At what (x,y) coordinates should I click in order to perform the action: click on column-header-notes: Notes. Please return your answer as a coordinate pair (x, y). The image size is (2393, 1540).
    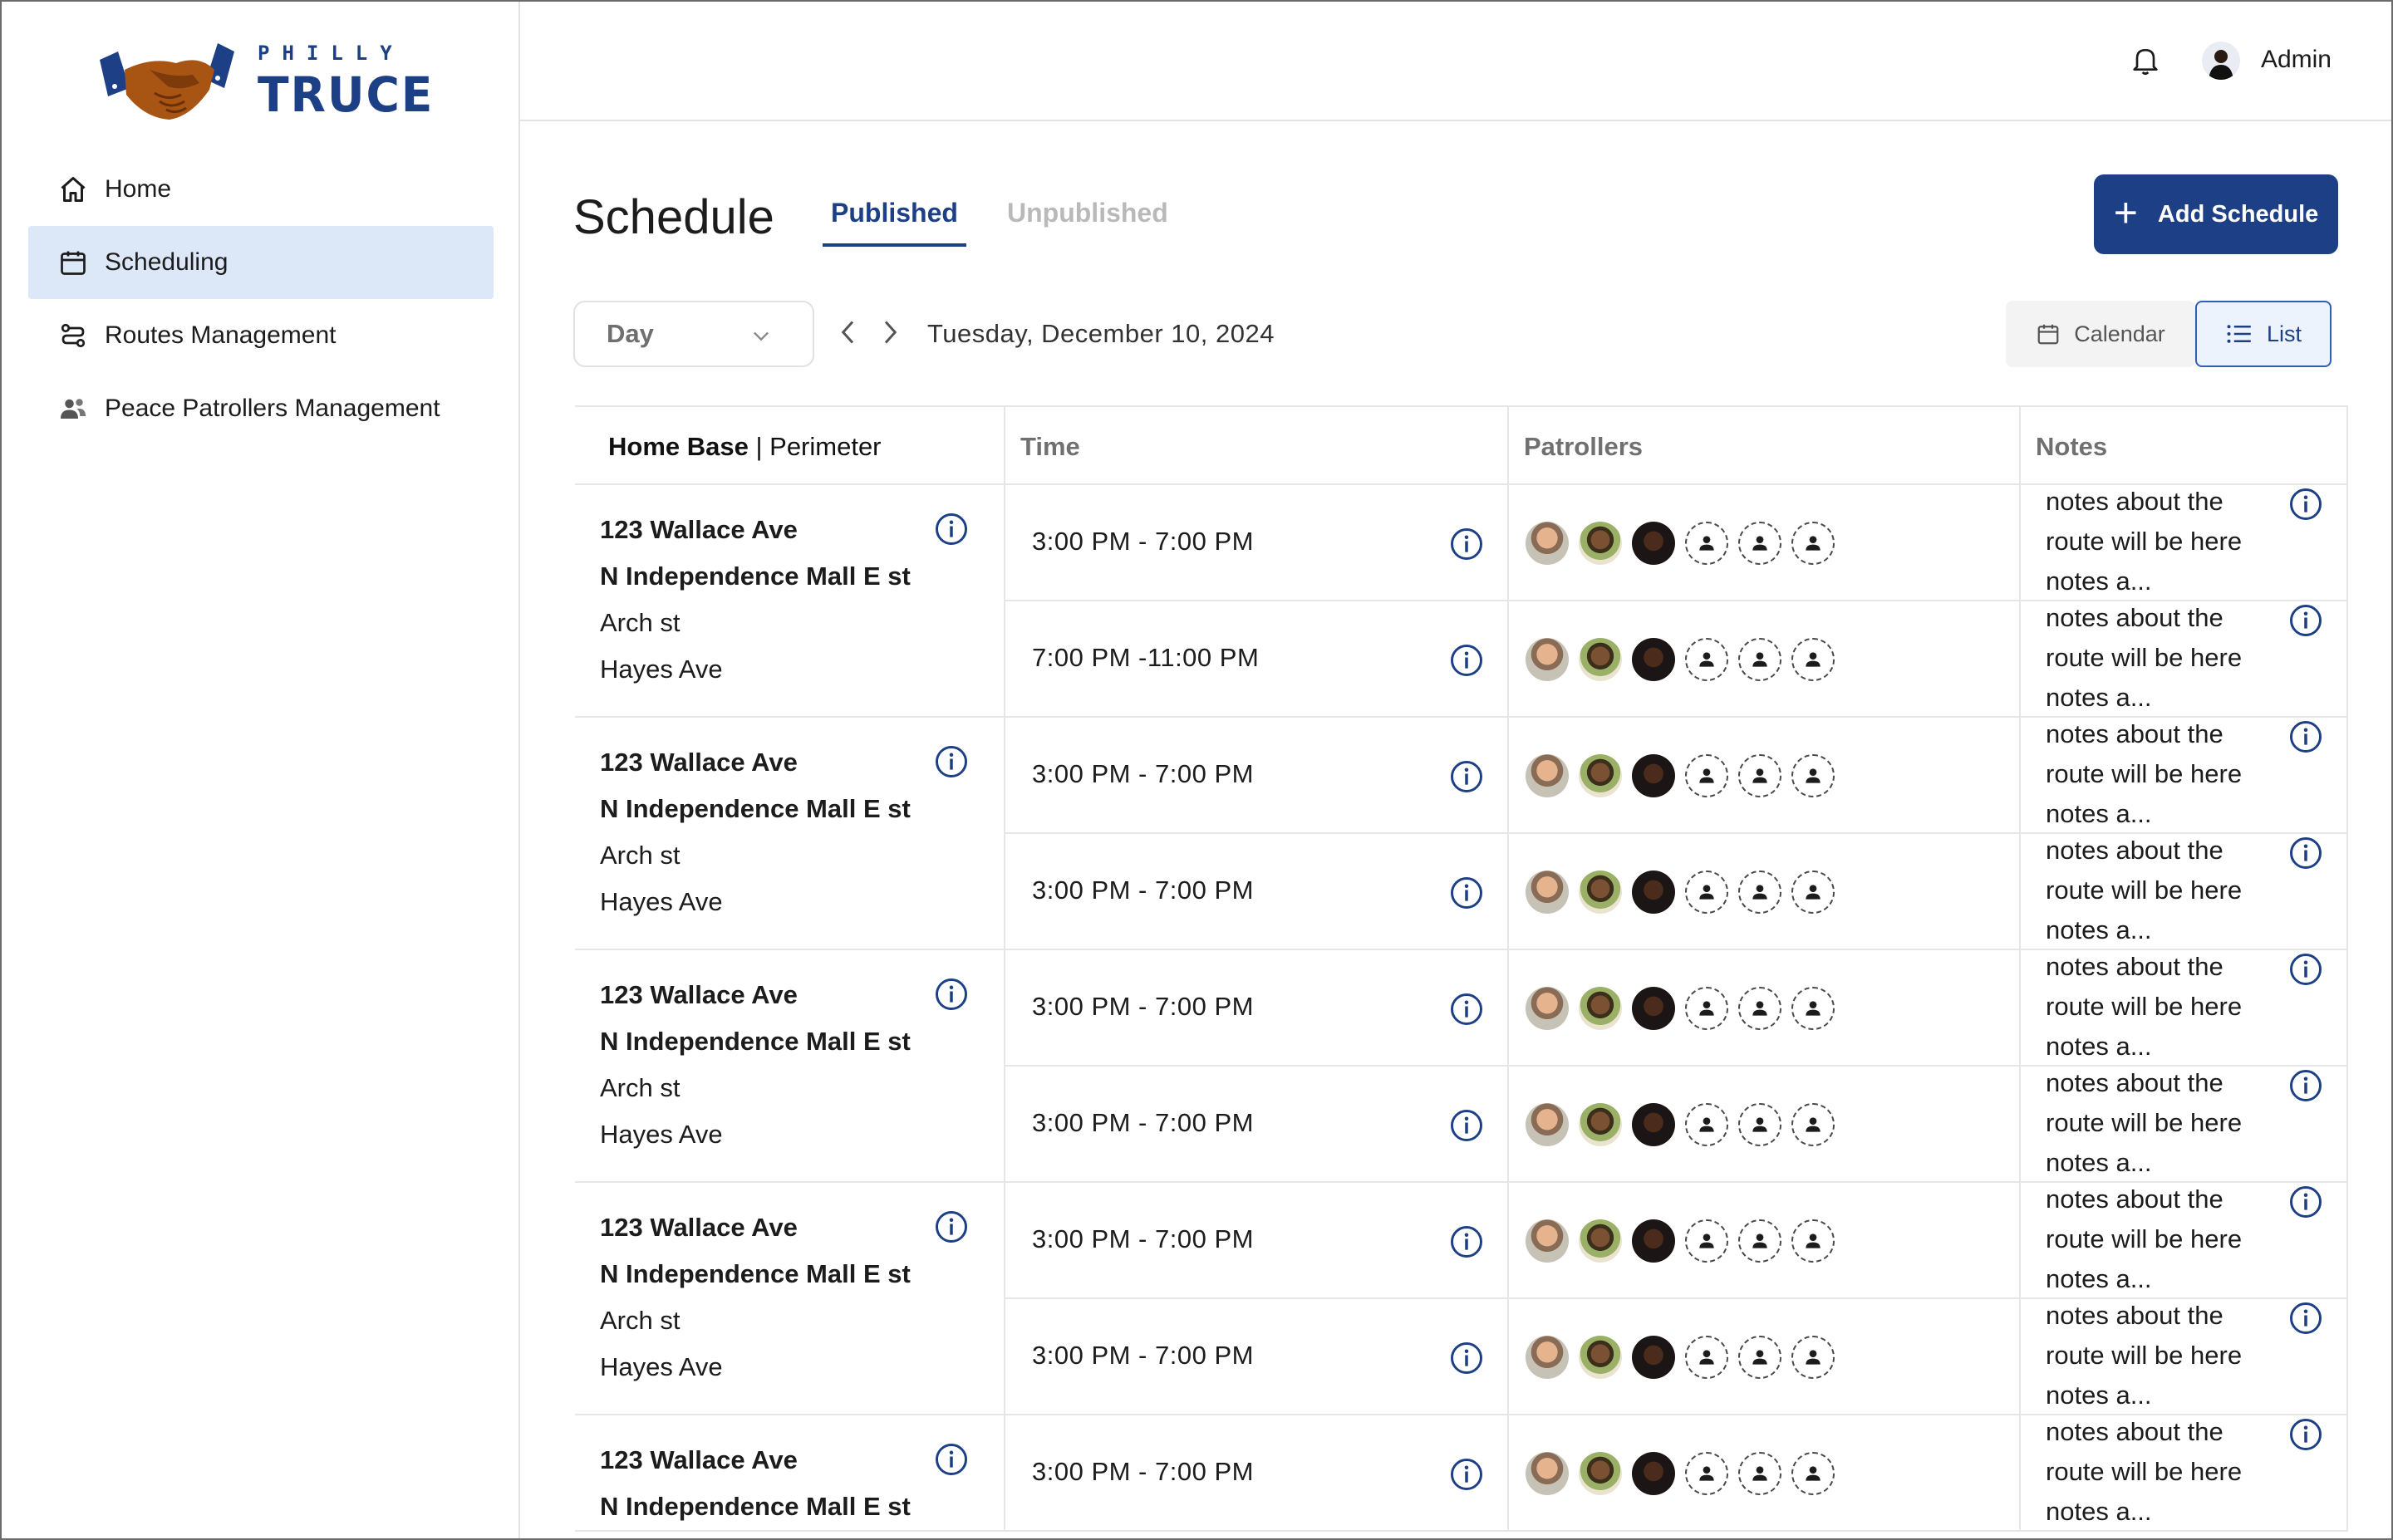
    Looking at the image, I should click on (2183, 447).